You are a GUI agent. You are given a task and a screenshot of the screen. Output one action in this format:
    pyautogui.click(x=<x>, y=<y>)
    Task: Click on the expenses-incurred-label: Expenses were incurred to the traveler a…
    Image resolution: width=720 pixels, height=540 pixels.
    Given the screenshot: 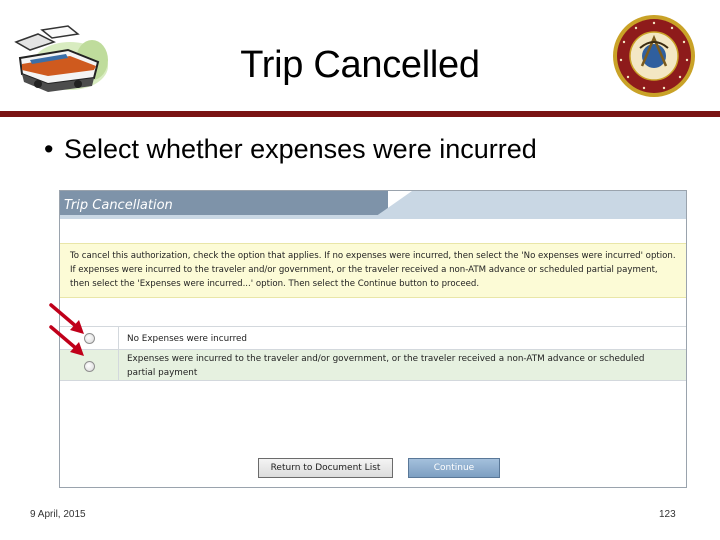 What is the action you would take?
    pyautogui.click(x=386, y=366)
    